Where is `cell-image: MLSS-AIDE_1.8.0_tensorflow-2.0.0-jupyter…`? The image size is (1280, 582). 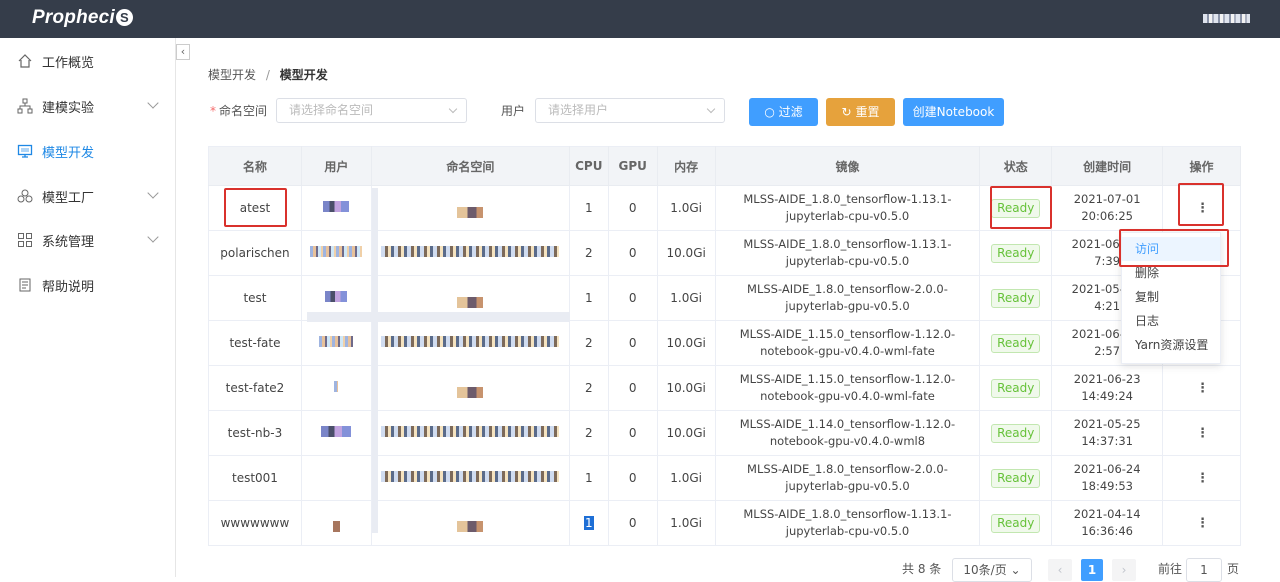 cell-image: MLSS-AIDE_1.8.0_tensorflow-2.0.0-jupyter… is located at coordinates (848, 478).